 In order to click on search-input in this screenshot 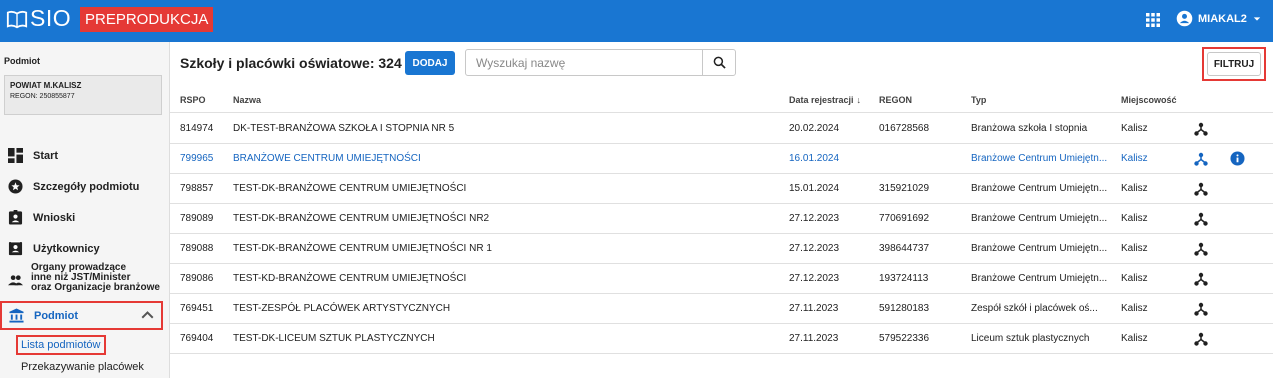, I will do `click(584, 62)`.